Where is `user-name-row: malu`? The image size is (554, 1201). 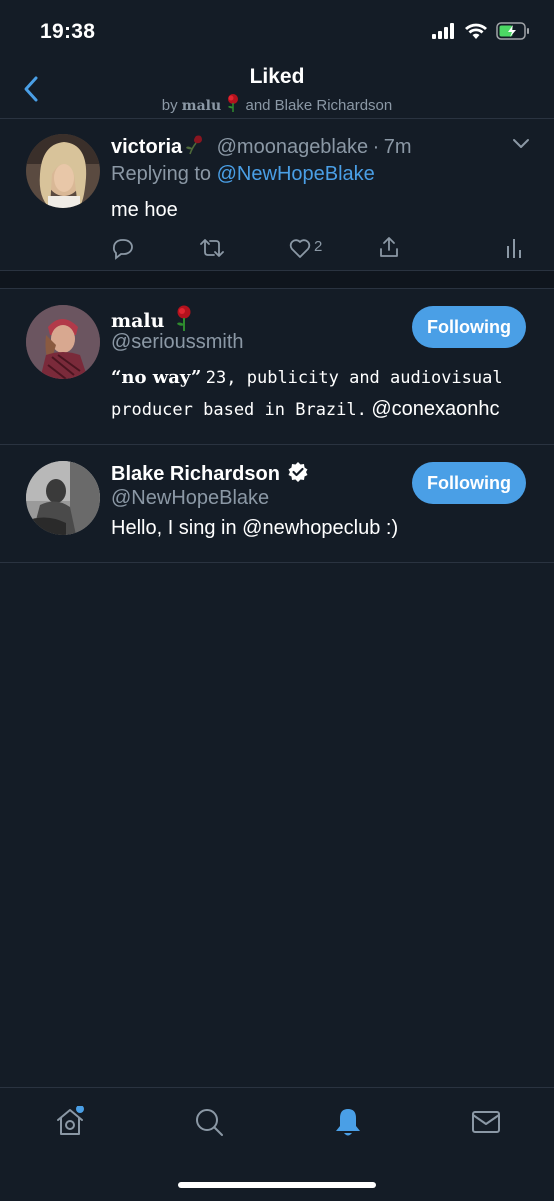
user-name-row: malu is located at coordinates (153, 318).